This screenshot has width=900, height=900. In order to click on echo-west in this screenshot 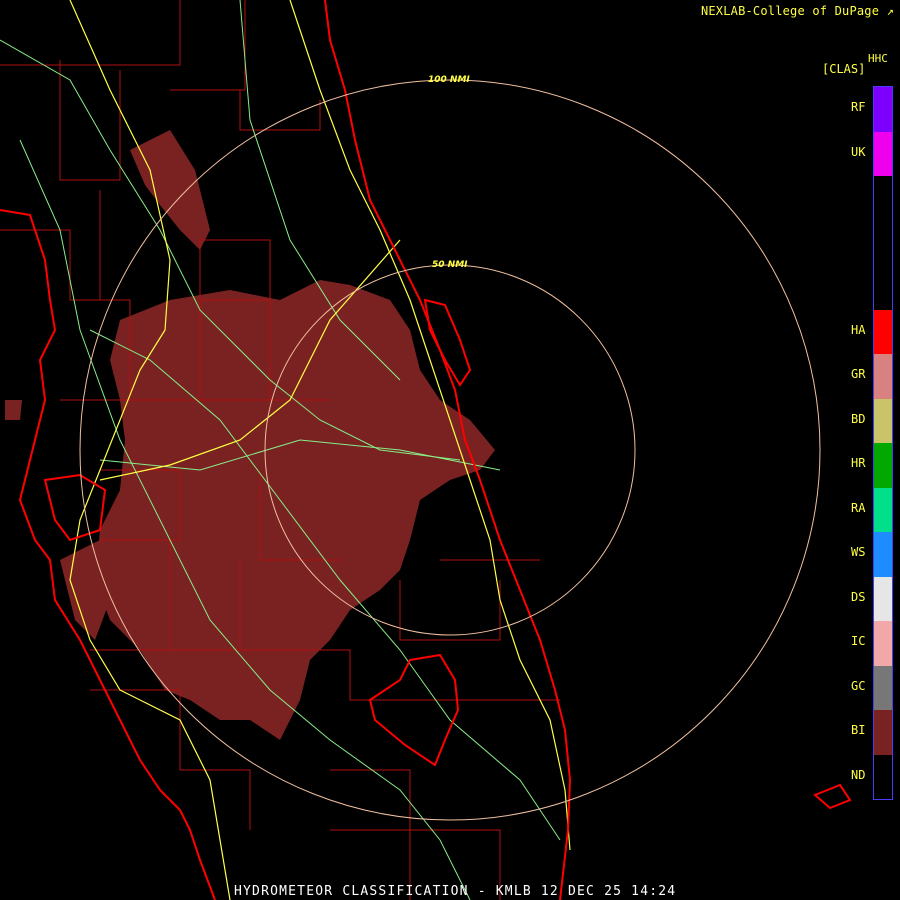, I will do `click(13, 410)`.